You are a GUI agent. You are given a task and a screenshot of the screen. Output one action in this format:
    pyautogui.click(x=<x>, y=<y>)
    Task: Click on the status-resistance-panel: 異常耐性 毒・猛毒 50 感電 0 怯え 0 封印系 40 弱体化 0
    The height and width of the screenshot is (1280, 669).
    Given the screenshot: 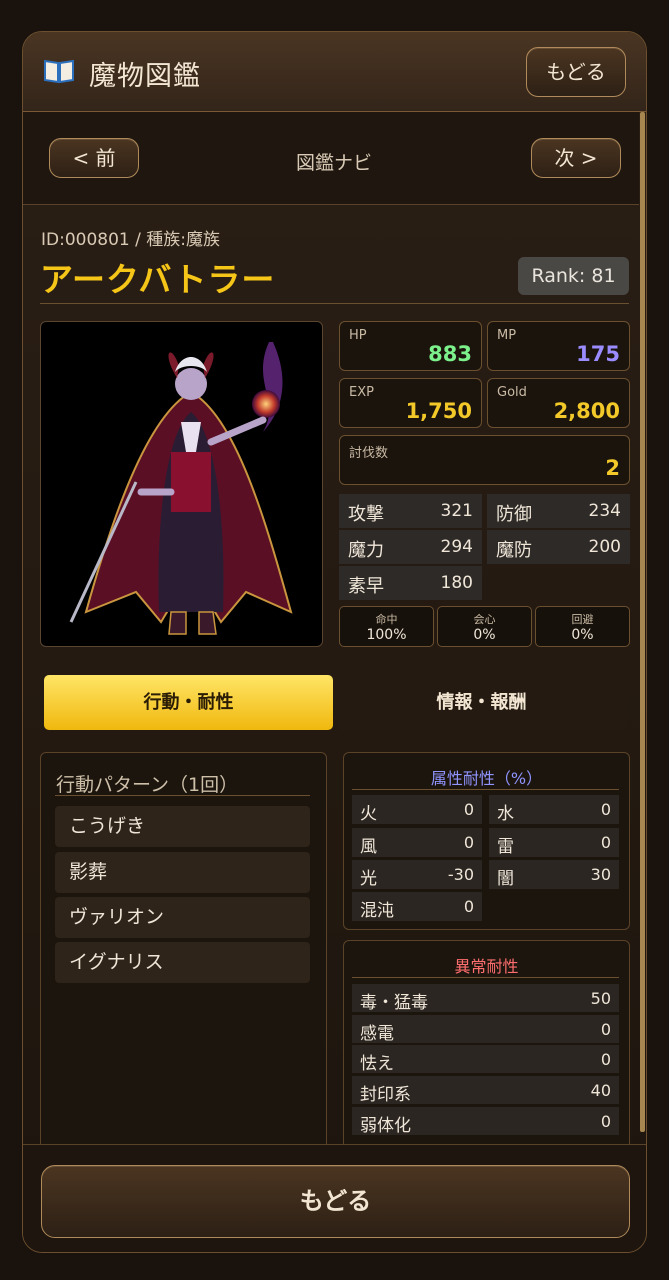 What is the action you would take?
    pyautogui.click(x=486, y=1046)
    